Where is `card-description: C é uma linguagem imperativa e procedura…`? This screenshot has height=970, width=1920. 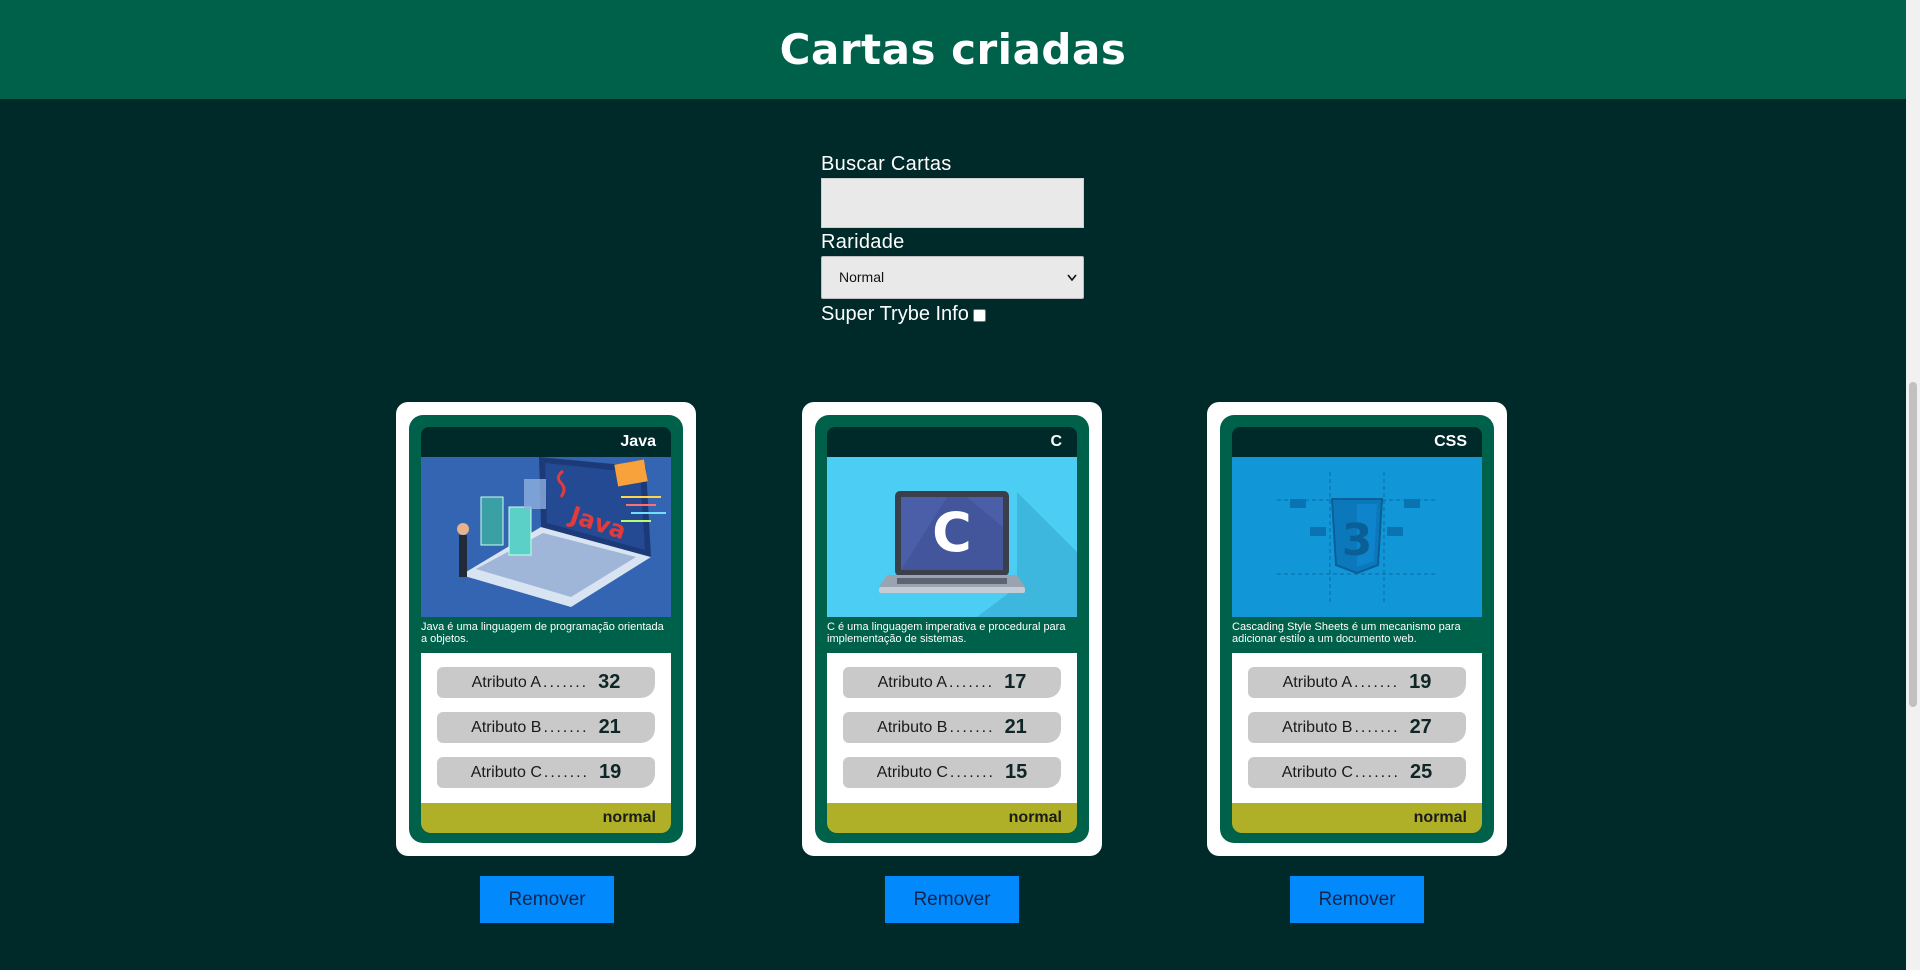 card-description: C é uma linguagem imperativa e procedura… is located at coordinates (946, 633).